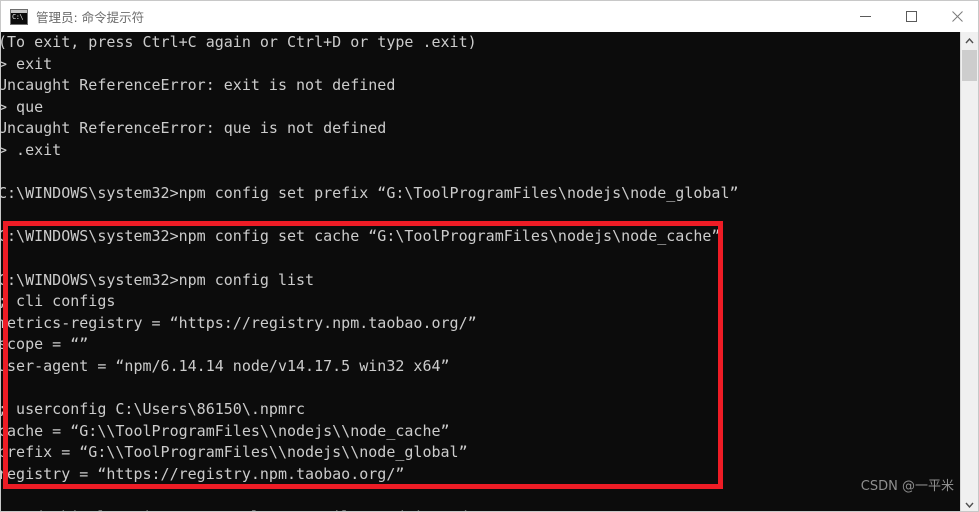 Image resolution: width=979 pixels, height=512 pixels. What do you see at coordinates (969, 65) in the screenshot?
I see `scrollbar-thumb` at bounding box center [969, 65].